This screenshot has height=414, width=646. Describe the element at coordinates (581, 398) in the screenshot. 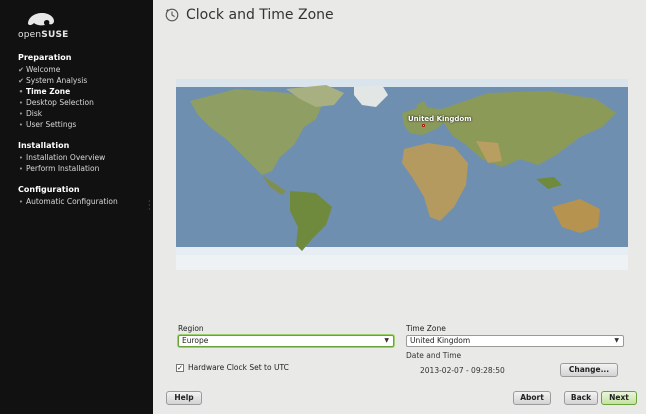

I see `back-button: Back` at that location.